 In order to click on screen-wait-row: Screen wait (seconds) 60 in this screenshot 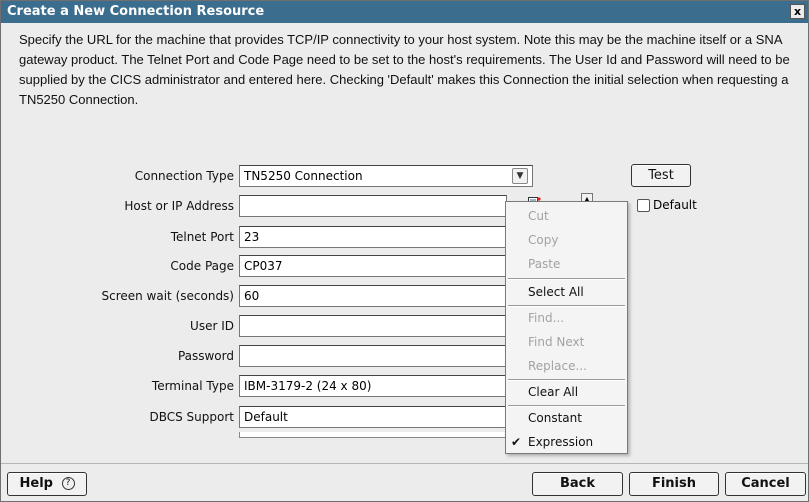, I will do `click(405, 296)`.